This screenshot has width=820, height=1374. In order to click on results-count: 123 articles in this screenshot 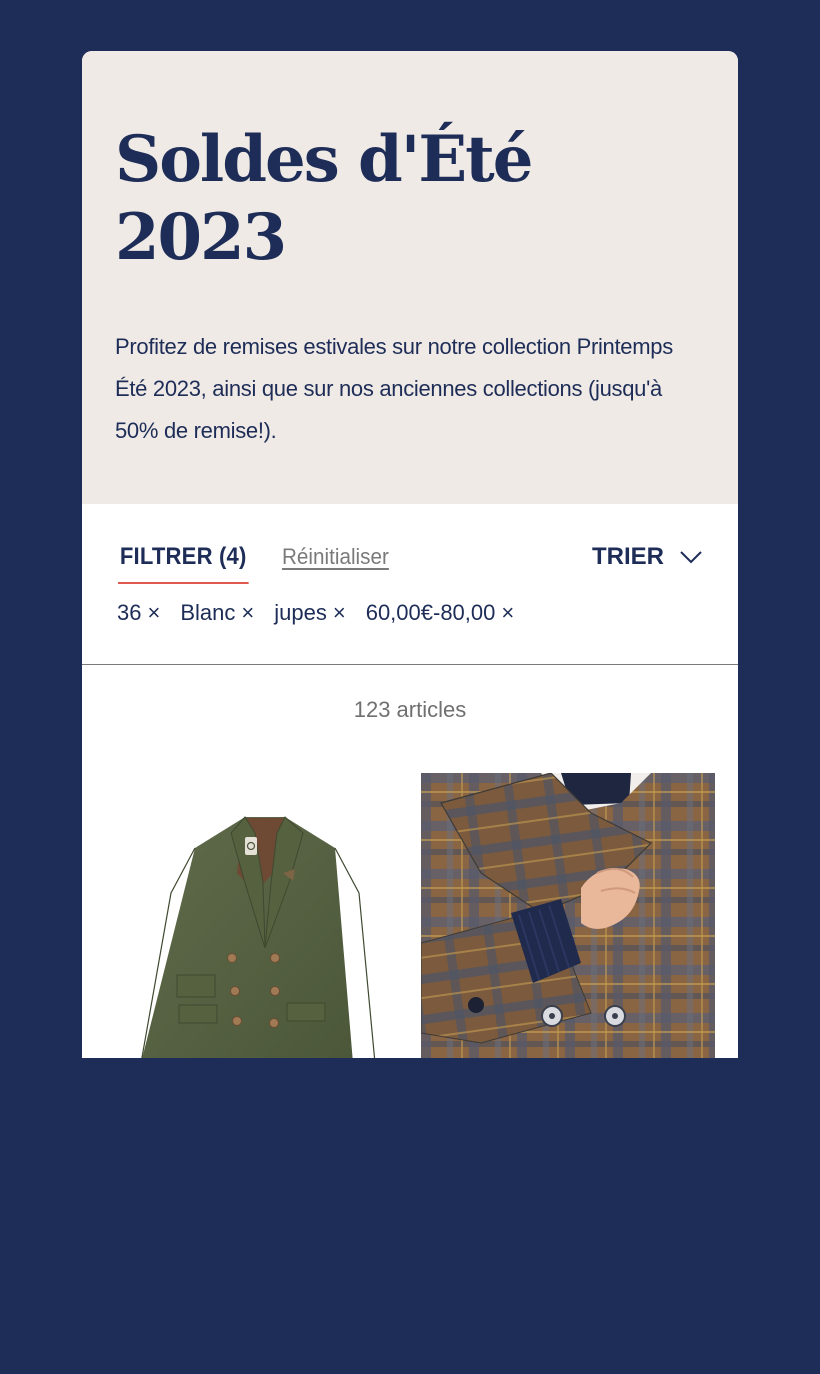, I will do `click(410, 709)`.